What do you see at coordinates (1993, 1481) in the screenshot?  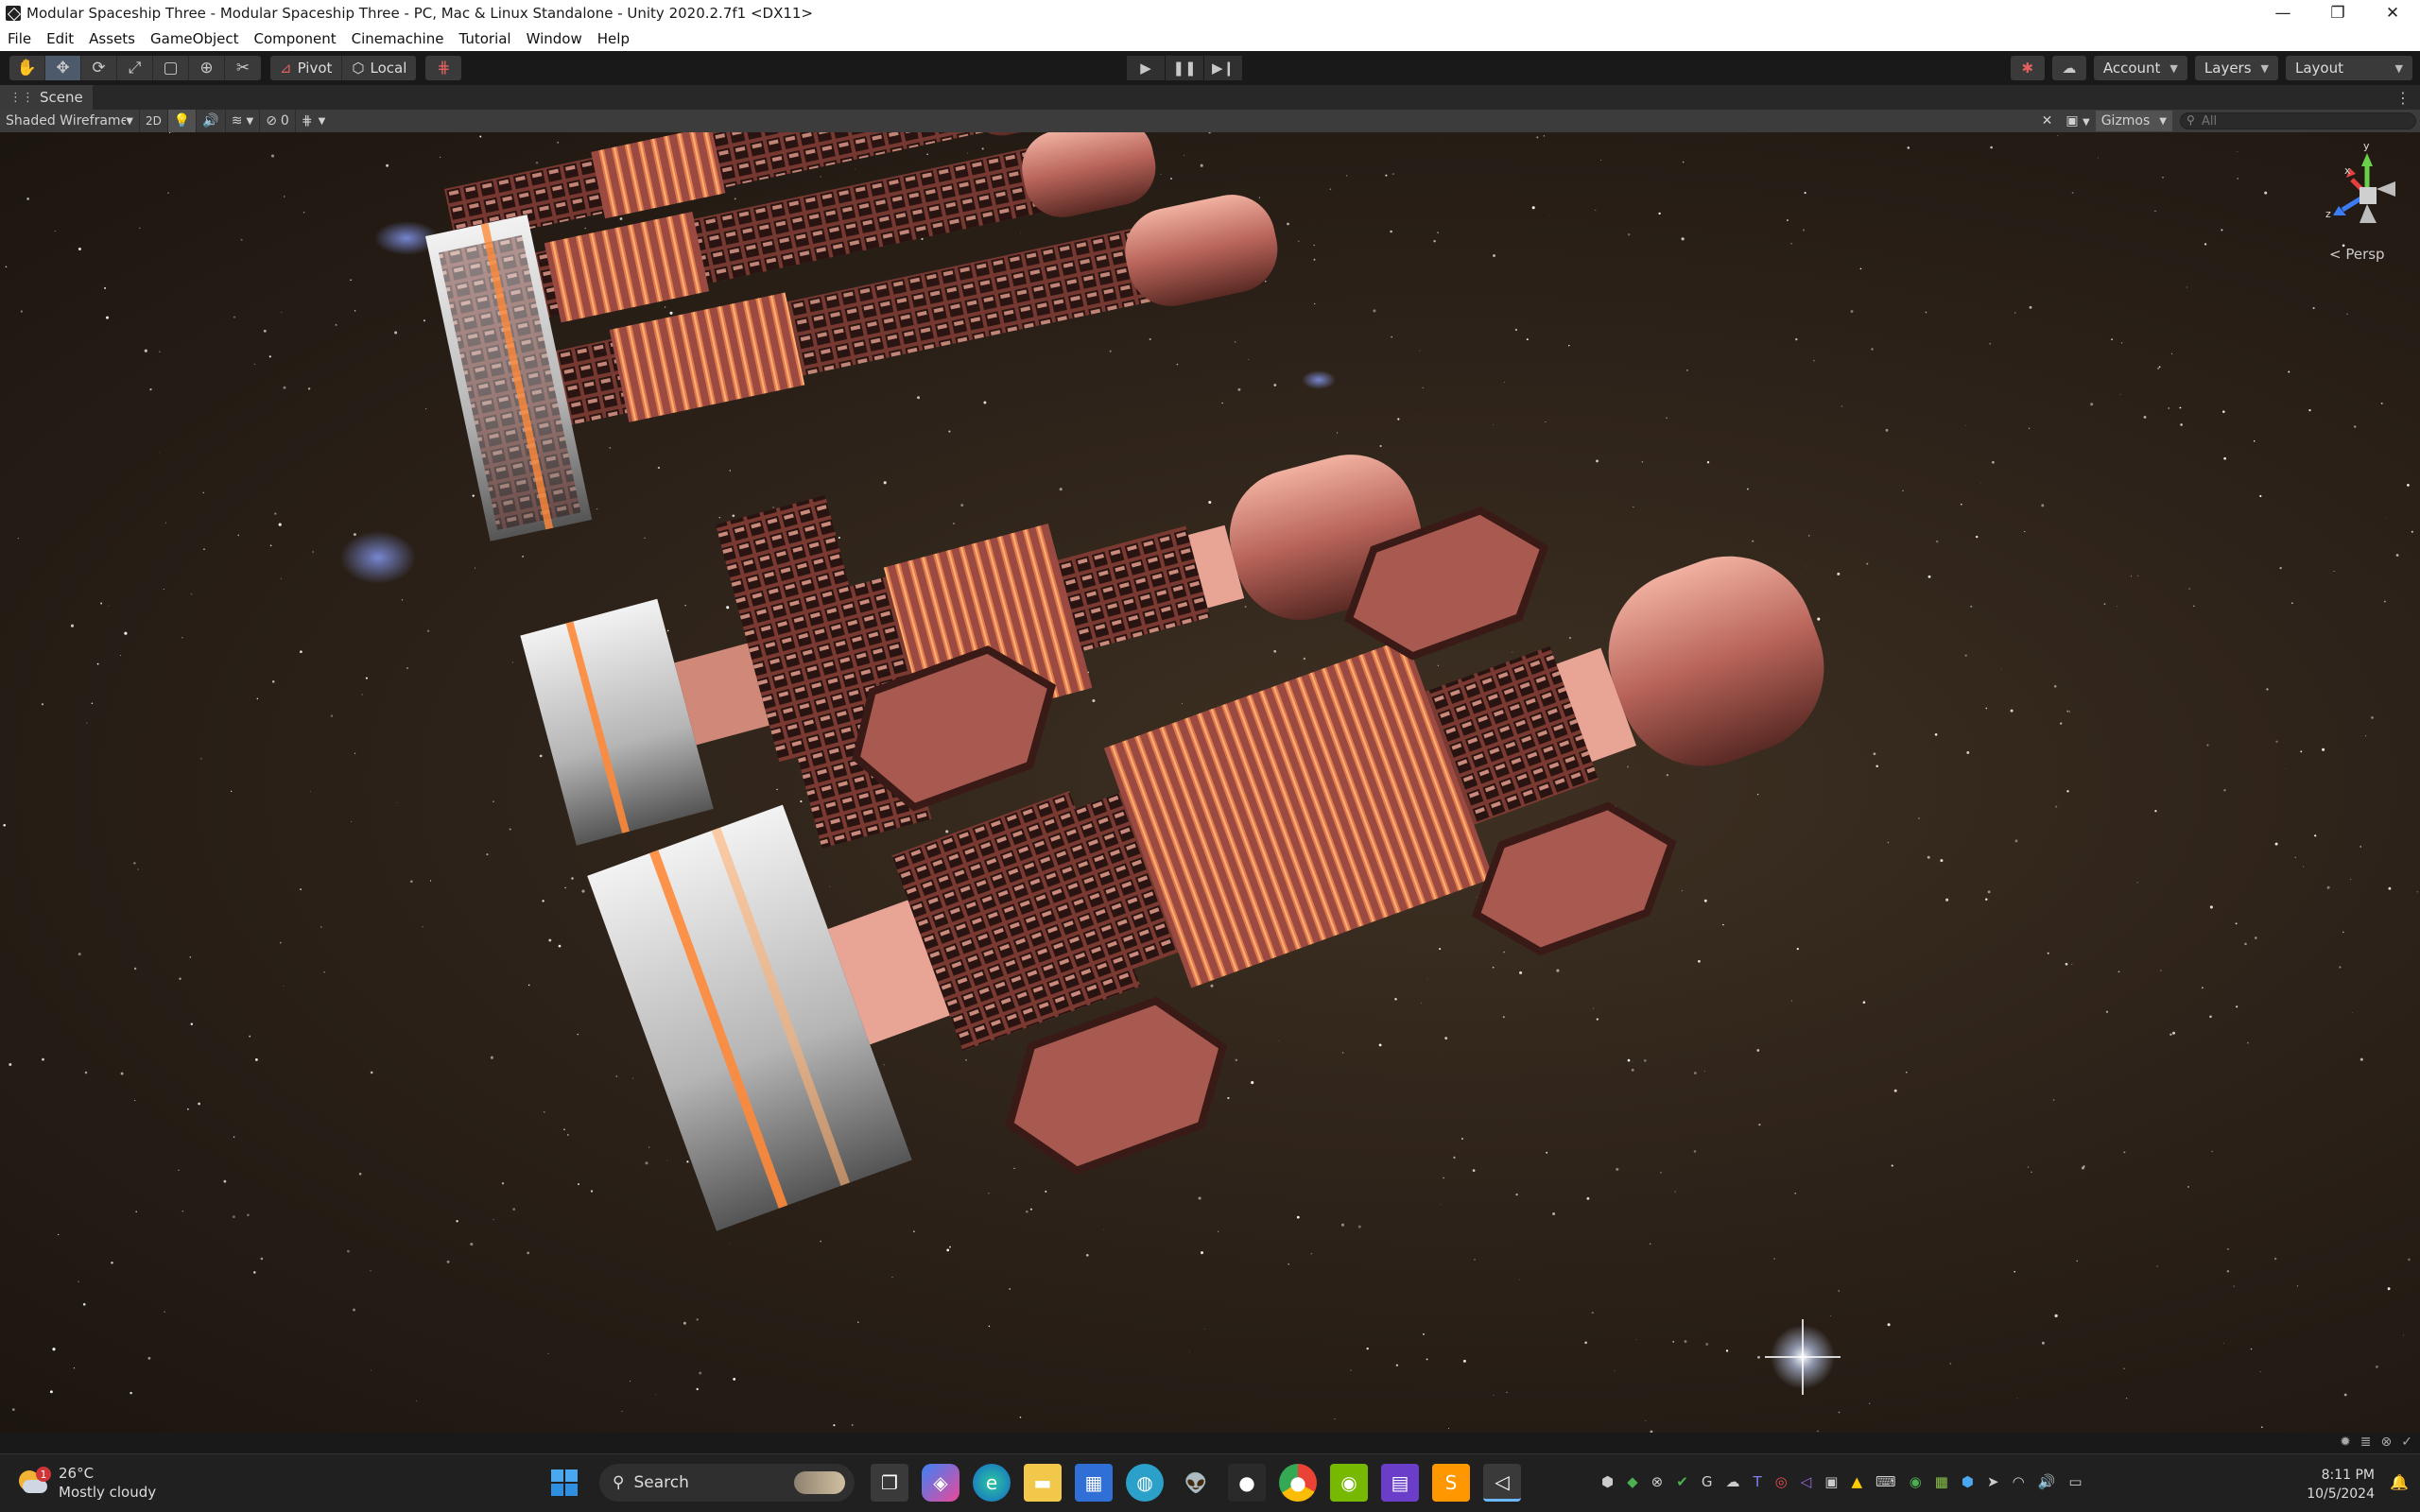 I see `tray-send-icon: ➤` at bounding box center [1993, 1481].